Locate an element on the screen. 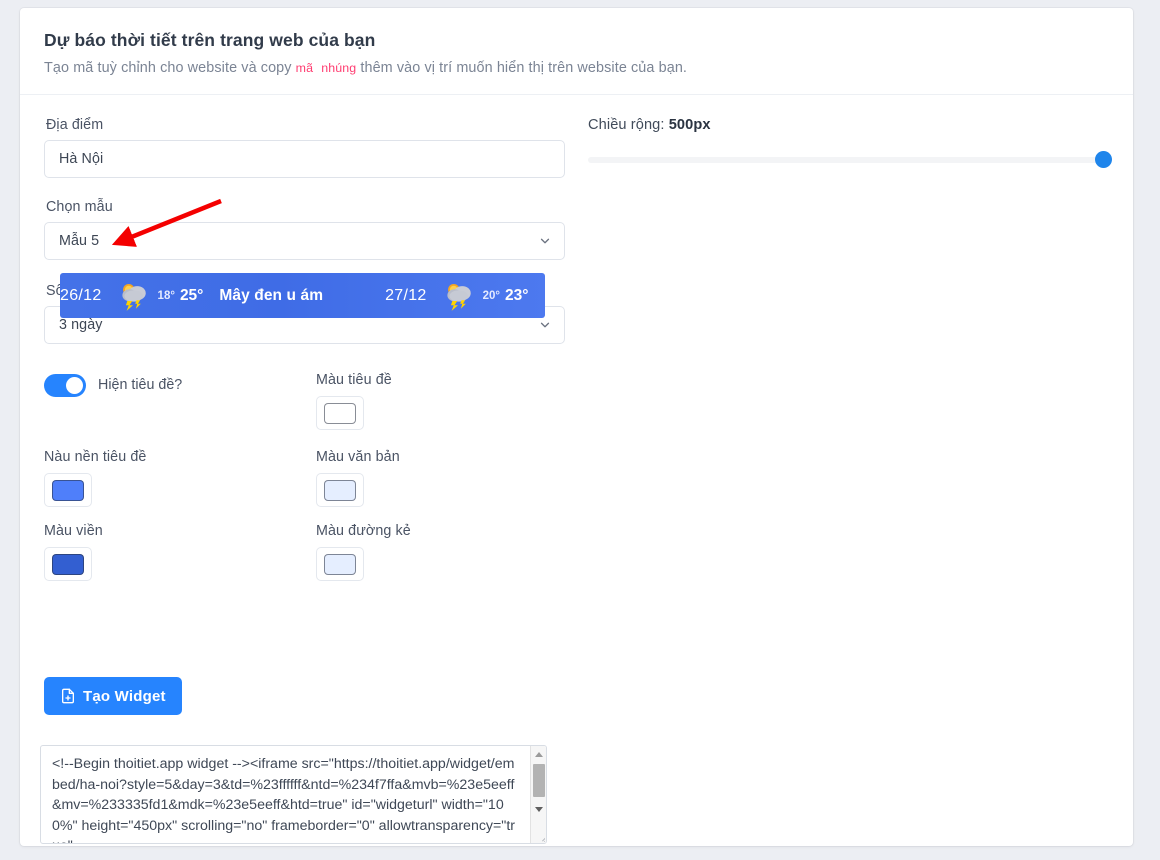 The height and width of the screenshot is (860, 1160). text-color-swatch is located at coordinates (340, 490).